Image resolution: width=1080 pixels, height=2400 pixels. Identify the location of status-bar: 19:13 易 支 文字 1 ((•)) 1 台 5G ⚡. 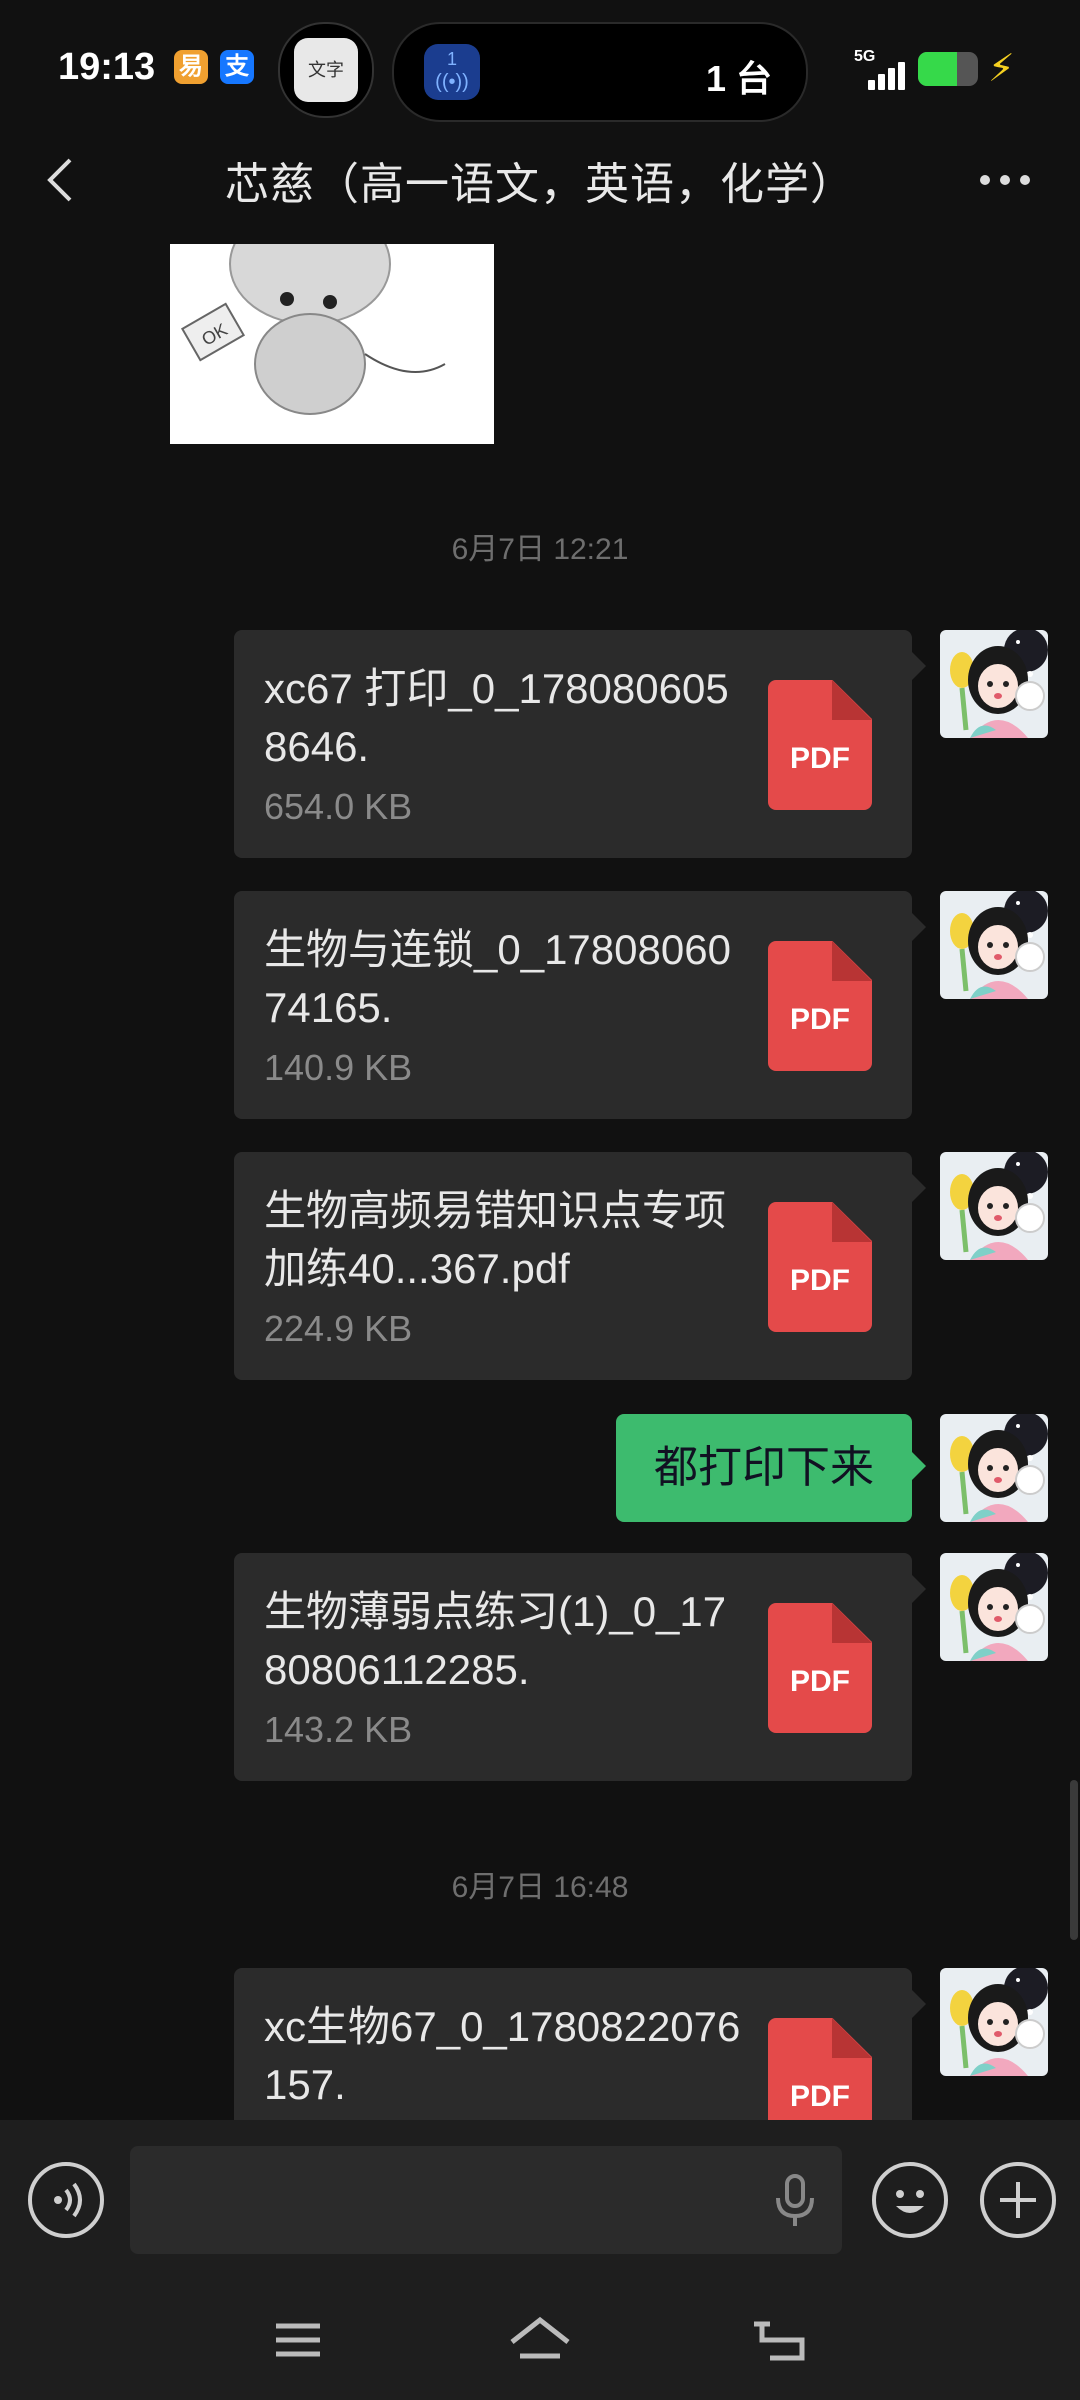
(540, 70).